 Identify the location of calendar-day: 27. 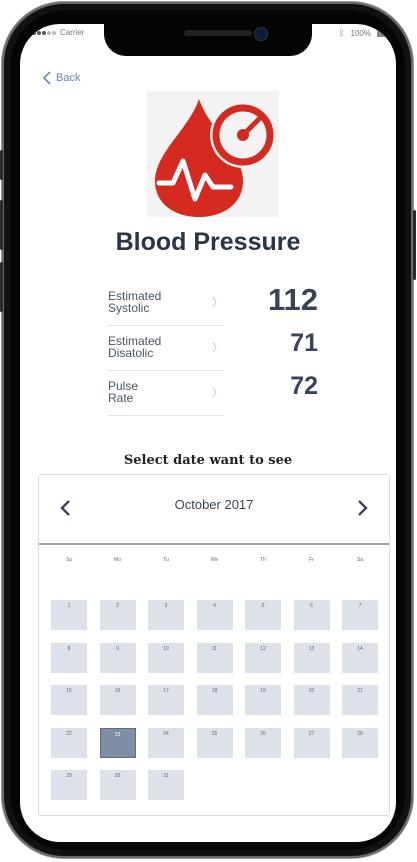
(311, 742).